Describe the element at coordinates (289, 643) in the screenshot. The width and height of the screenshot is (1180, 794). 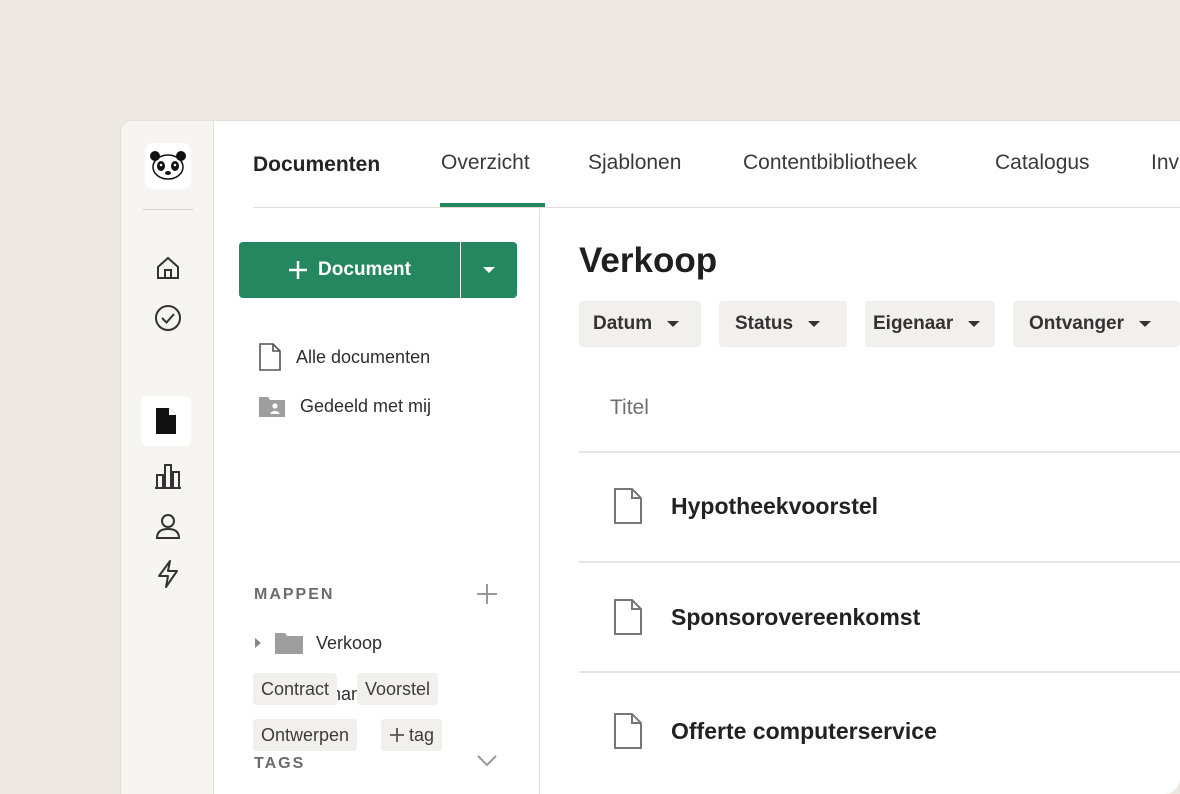
I see `folder-icon` at that location.